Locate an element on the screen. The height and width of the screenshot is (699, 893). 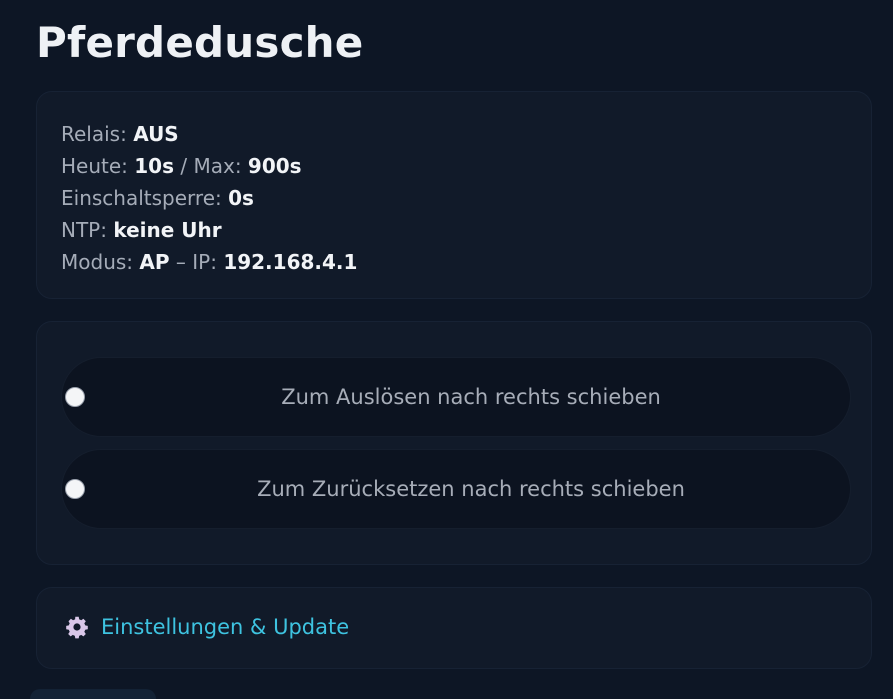
modus-label: Modus: is located at coordinates (97, 262).